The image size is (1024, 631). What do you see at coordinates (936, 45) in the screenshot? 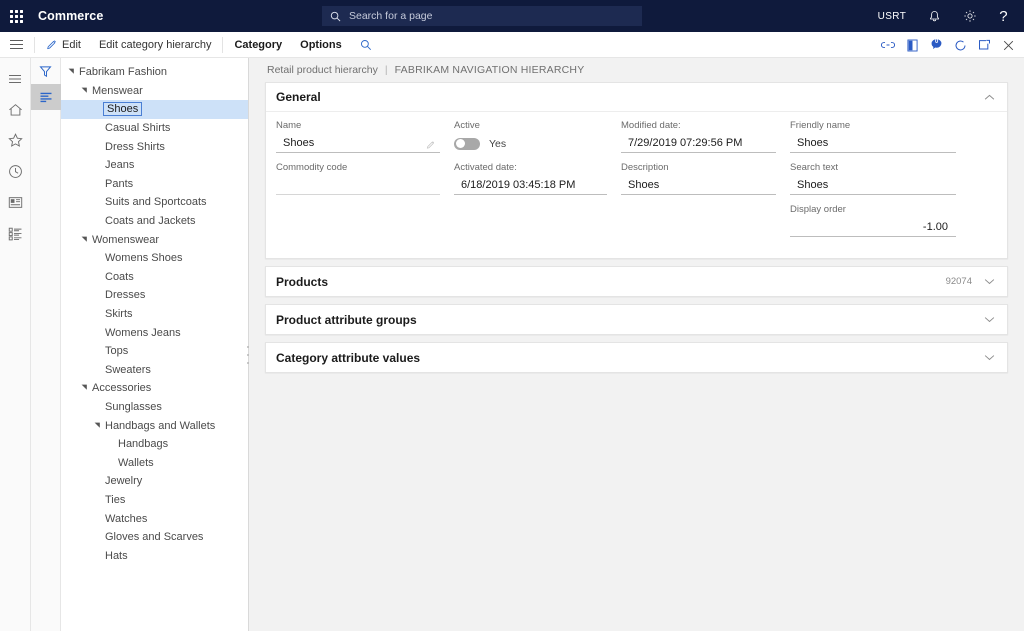
I see `comments-icon: 0` at bounding box center [936, 45].